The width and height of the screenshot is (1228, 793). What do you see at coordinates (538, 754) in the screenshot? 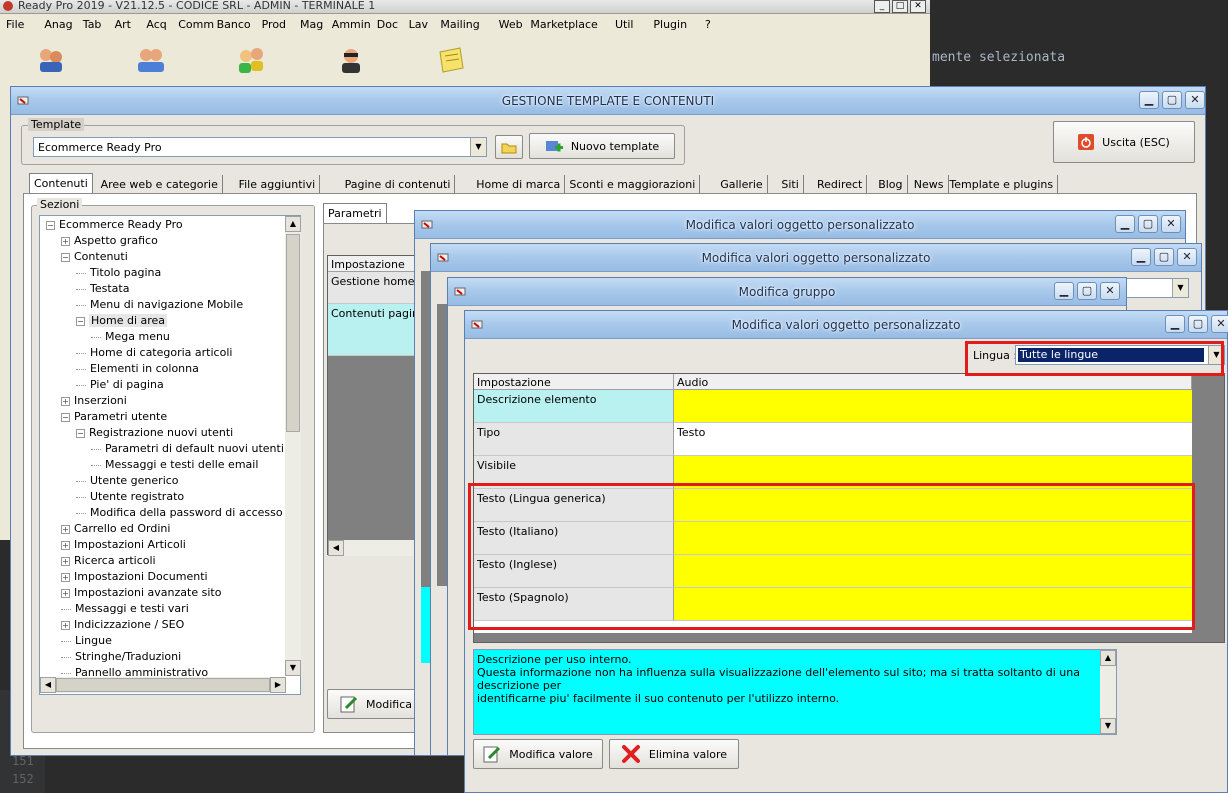
I see `modify-value-button: Modifica valore` at bounding box center [538, 754].